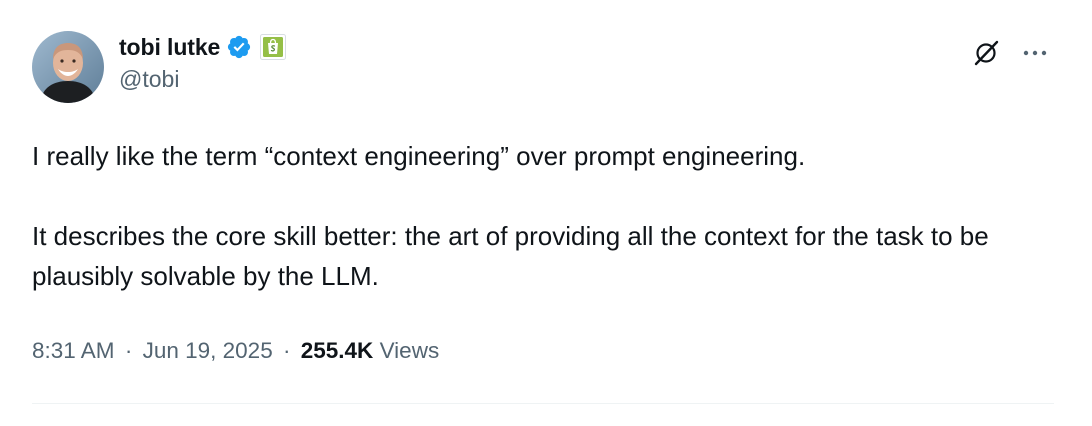 This screenshot has width=1092, height=426. I want to click on tweet-metadata: 8:31 AM · Jun 19, 2025 · 255.4K Views, so click(235, 351).